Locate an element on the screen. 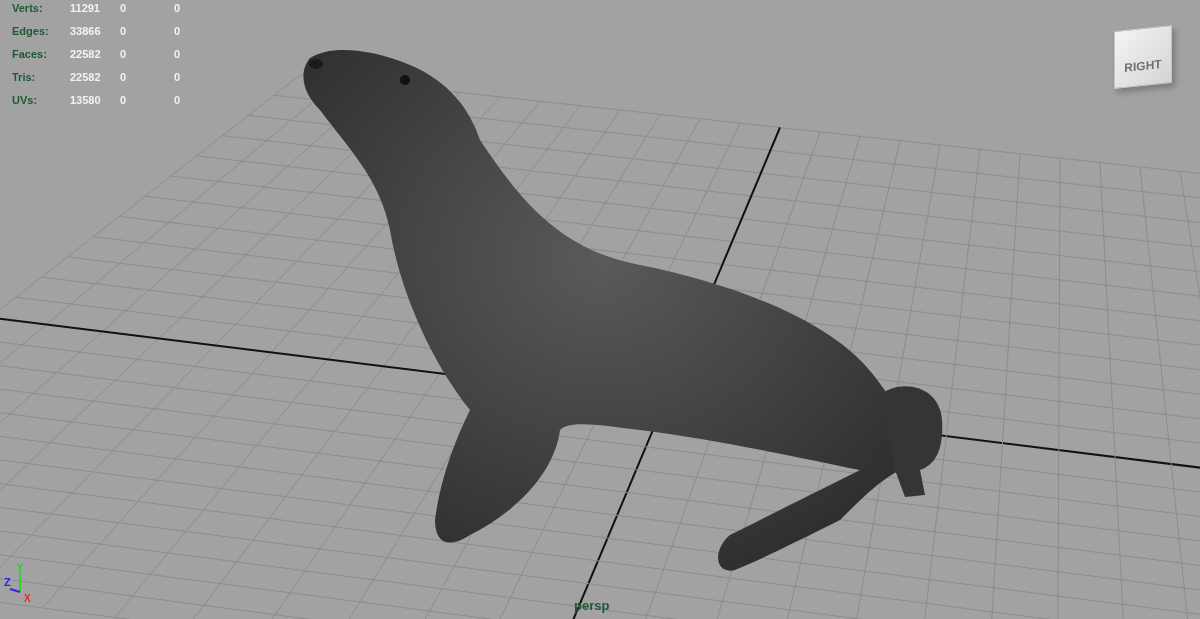  camera-label: persp is located at coordinates (592, 605).